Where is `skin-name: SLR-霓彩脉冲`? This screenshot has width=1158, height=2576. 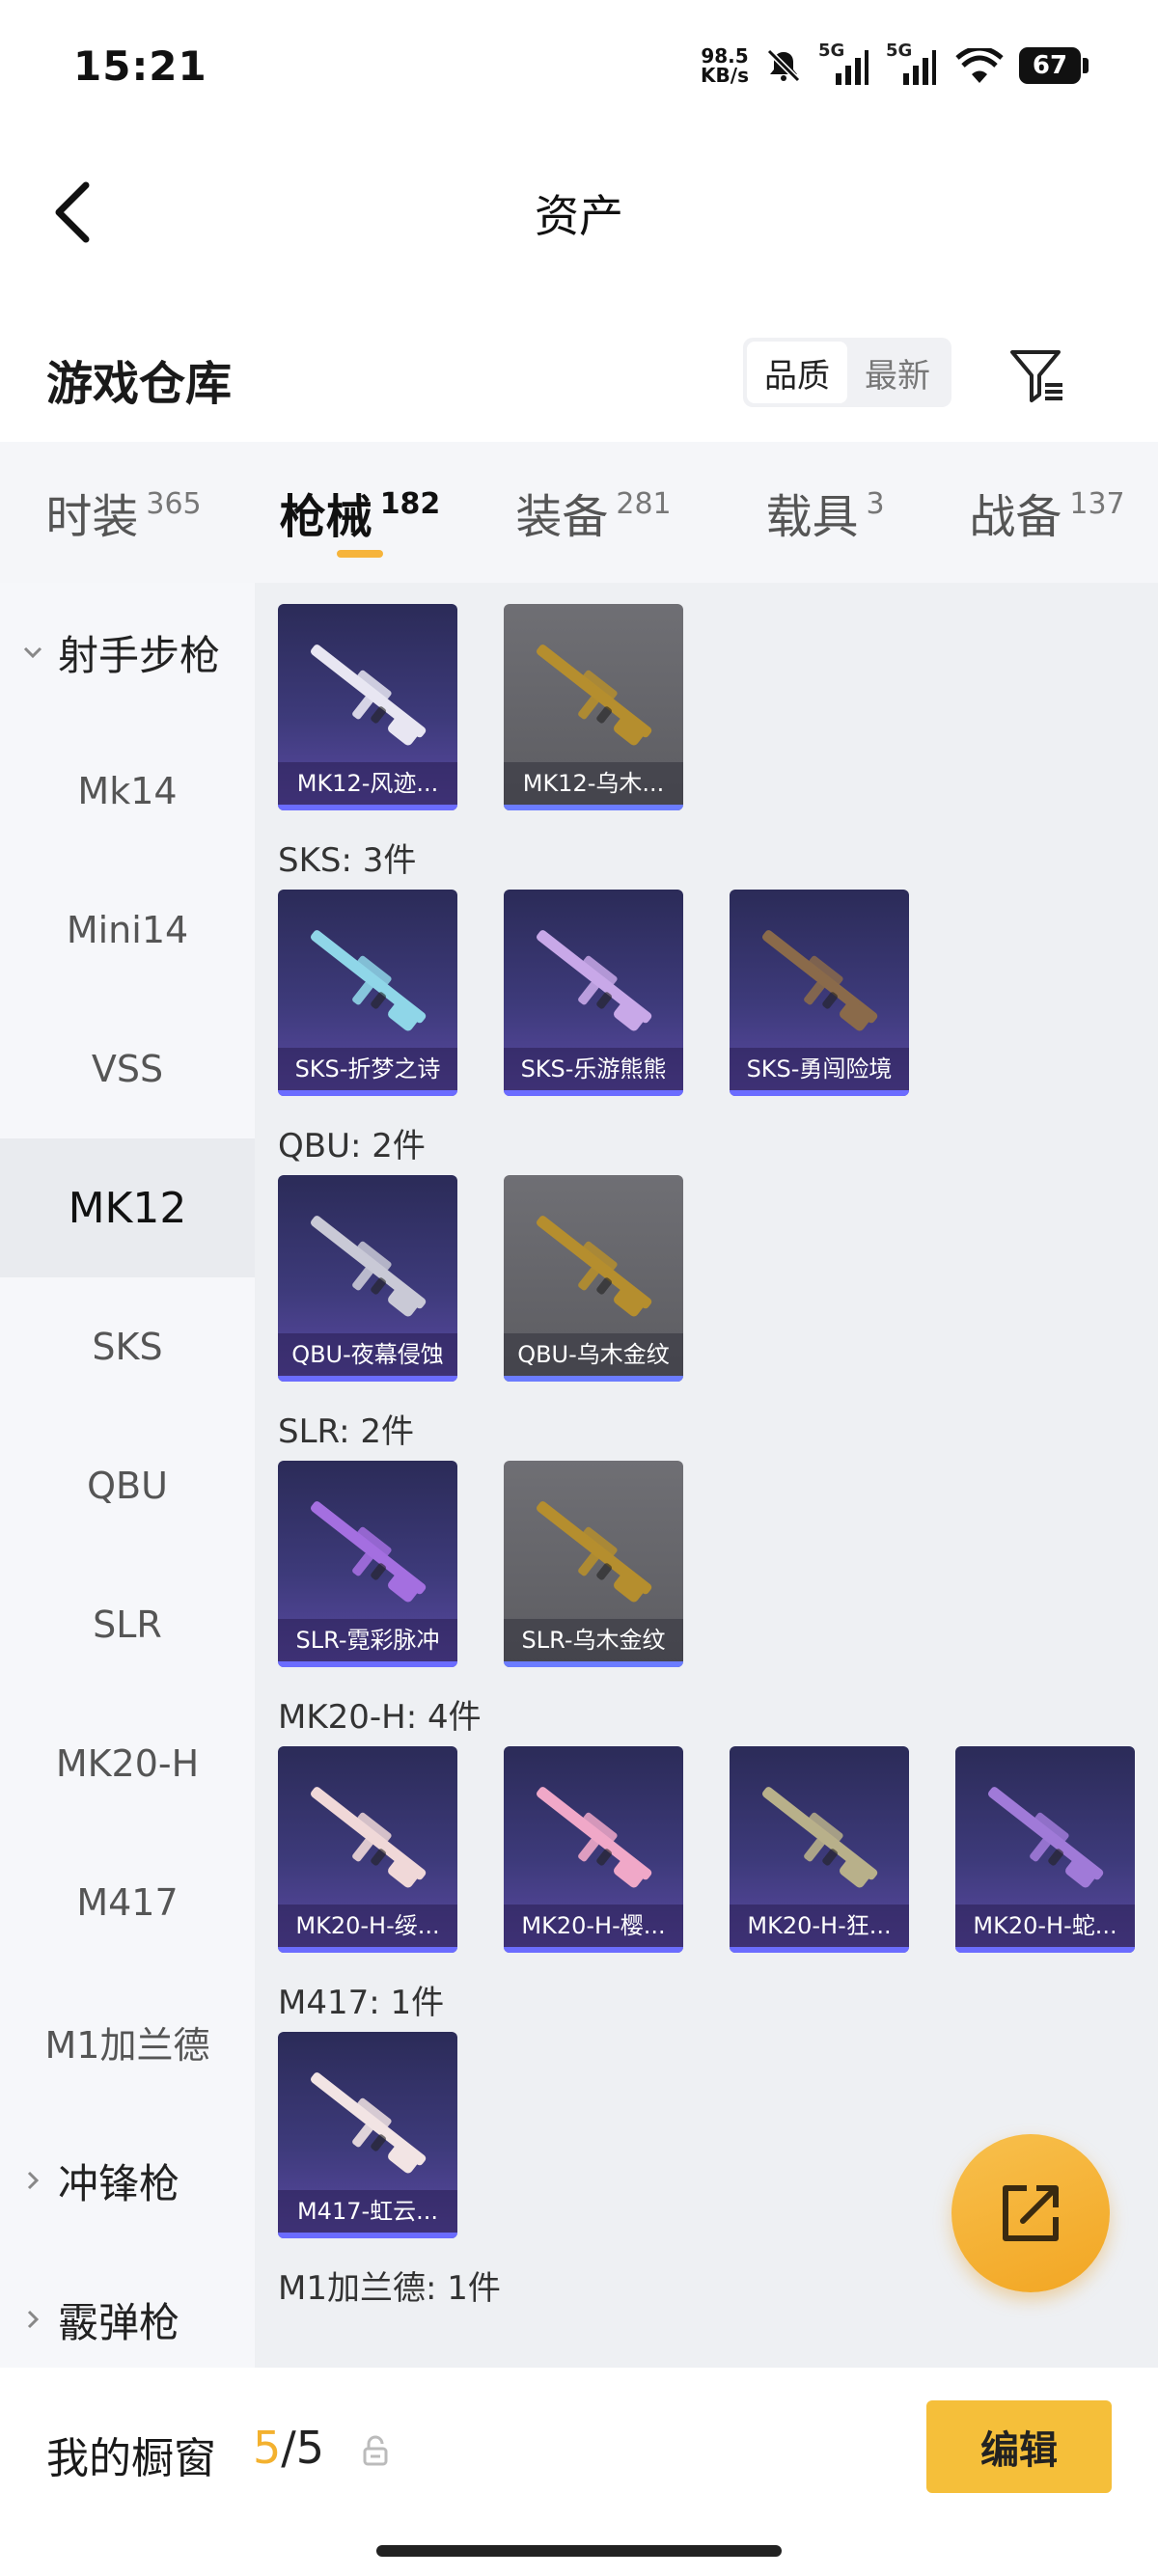 skin-name: SLR-霓彩脉冲 is located at coordinates (367, 1640).